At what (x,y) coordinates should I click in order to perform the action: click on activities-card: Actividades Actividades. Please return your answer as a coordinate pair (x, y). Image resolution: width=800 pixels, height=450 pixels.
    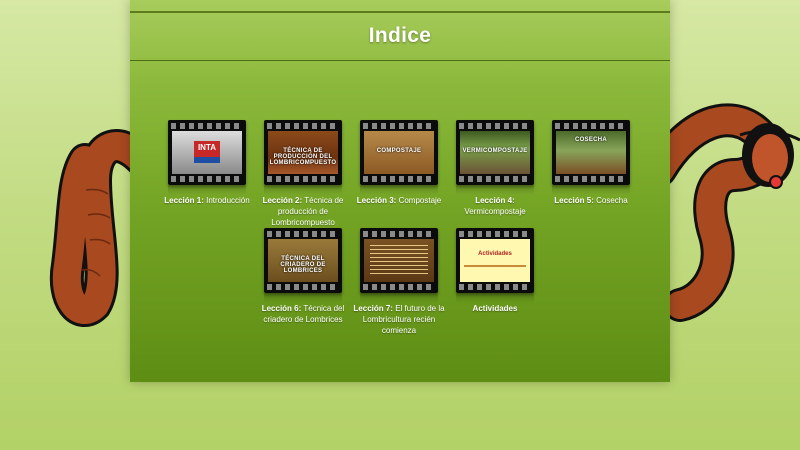
    Looking at the image, I should click on (495, 271).